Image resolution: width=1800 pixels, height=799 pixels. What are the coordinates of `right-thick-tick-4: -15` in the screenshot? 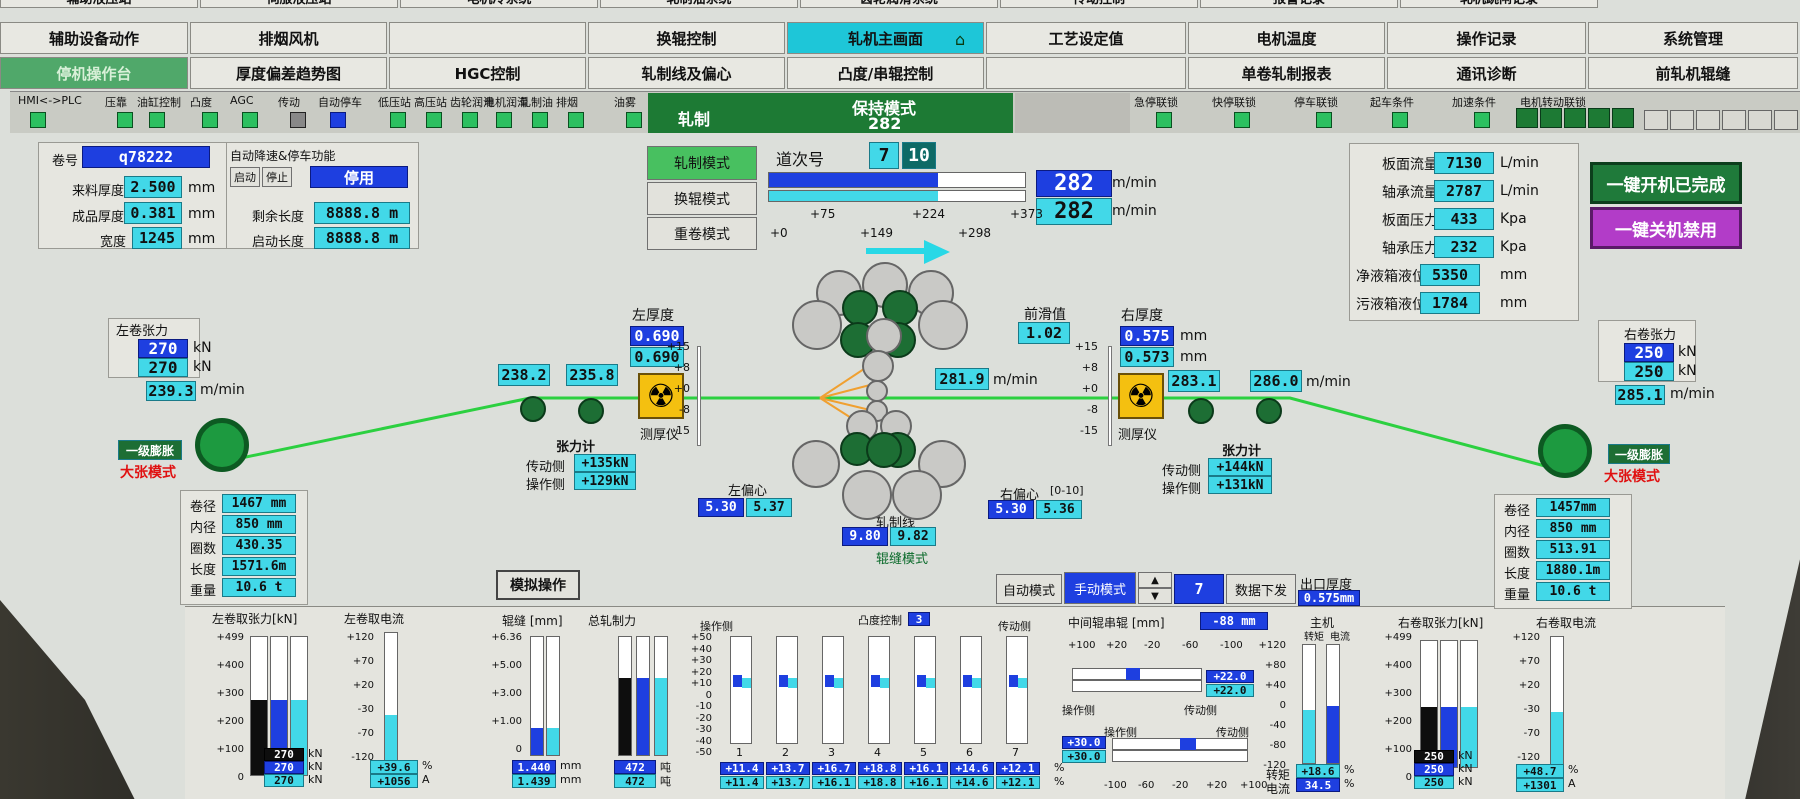 It's located at (1089, 430).